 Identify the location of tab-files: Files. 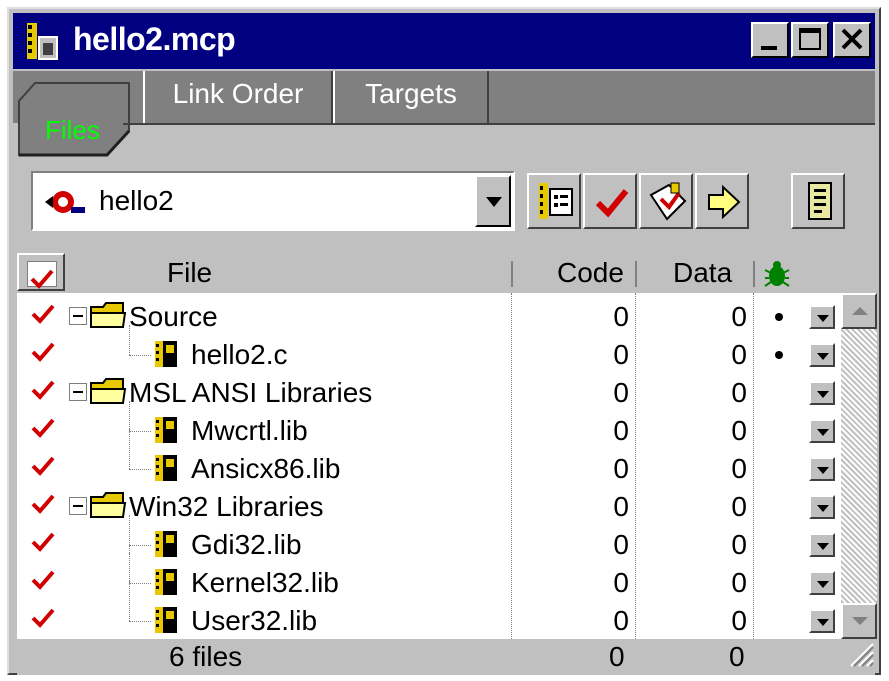
(77, 119).